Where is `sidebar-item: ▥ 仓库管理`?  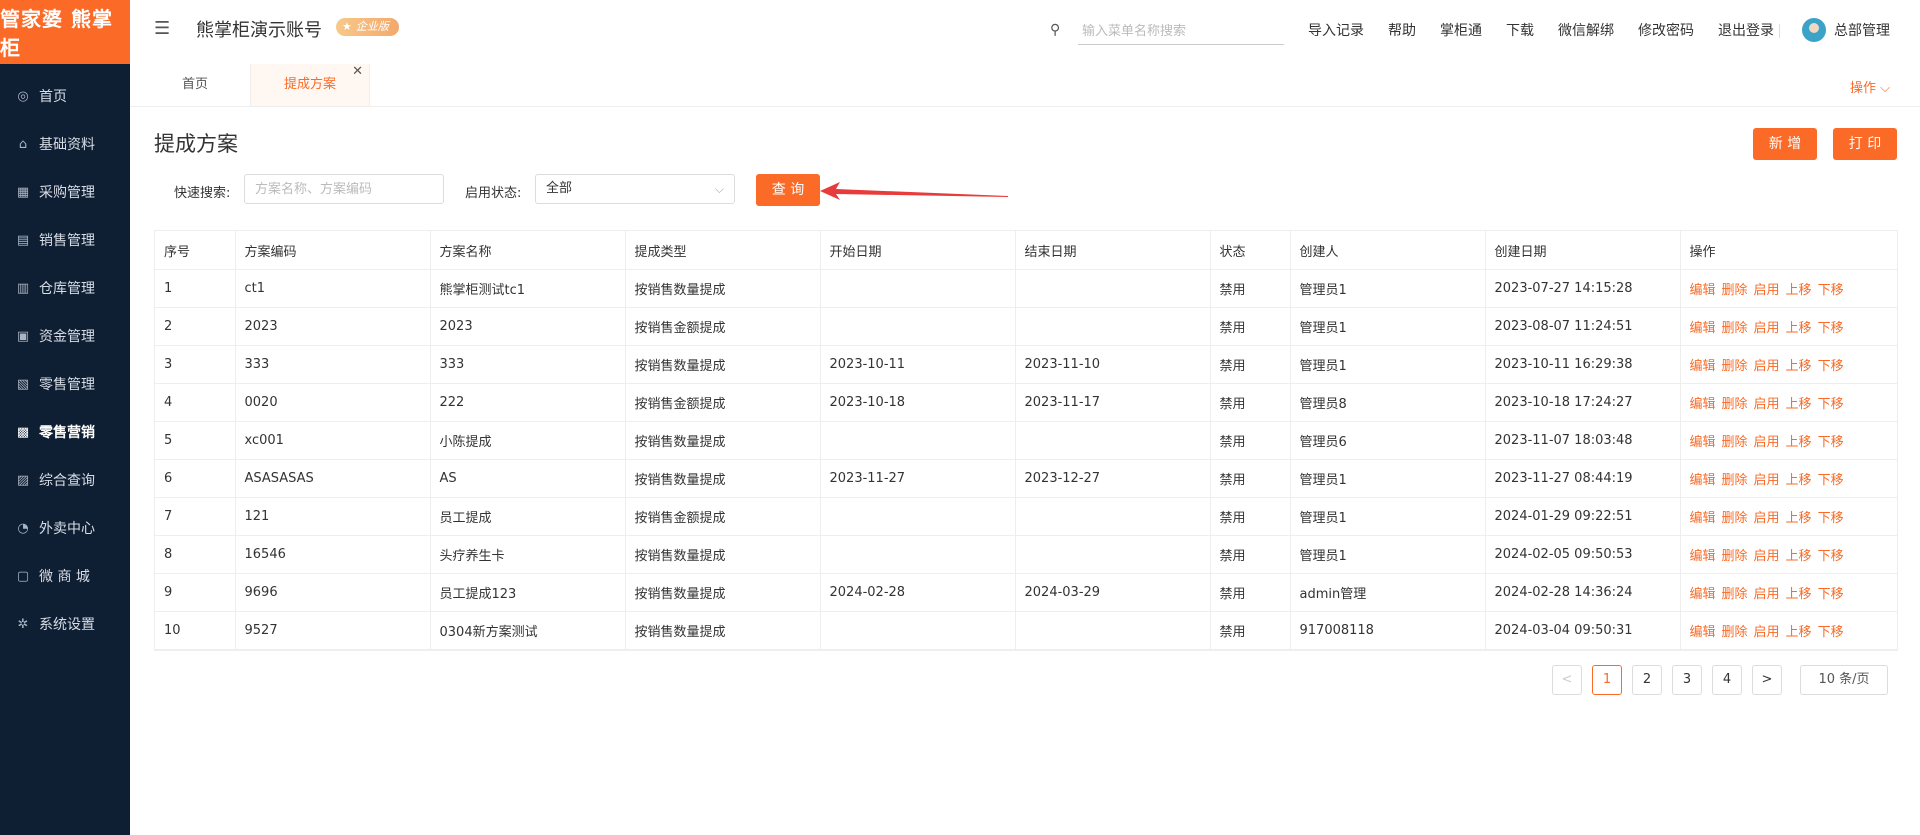
sidebar-item: ▥ 仓库管理 is located at coordinates (65, 288).